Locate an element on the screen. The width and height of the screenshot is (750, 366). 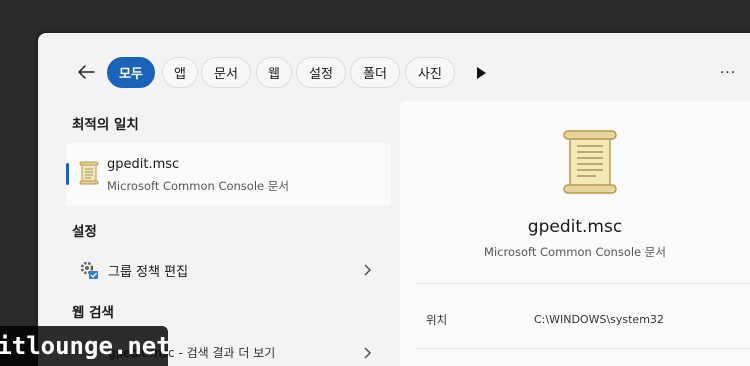
best-match-type: Microsoft Common Console 문서 is located at coordinates (198, 186).